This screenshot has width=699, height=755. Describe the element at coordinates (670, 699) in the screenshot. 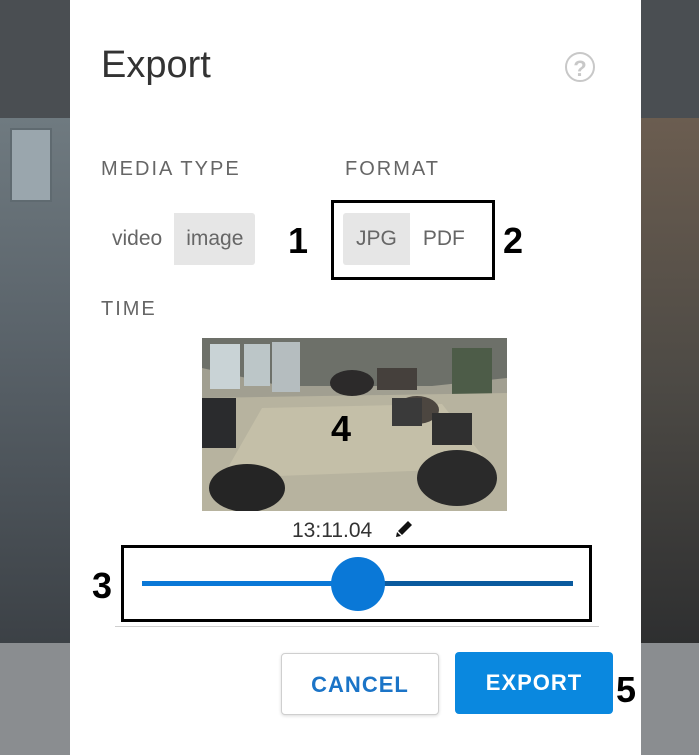

I see `background-bottom-right` at that location.